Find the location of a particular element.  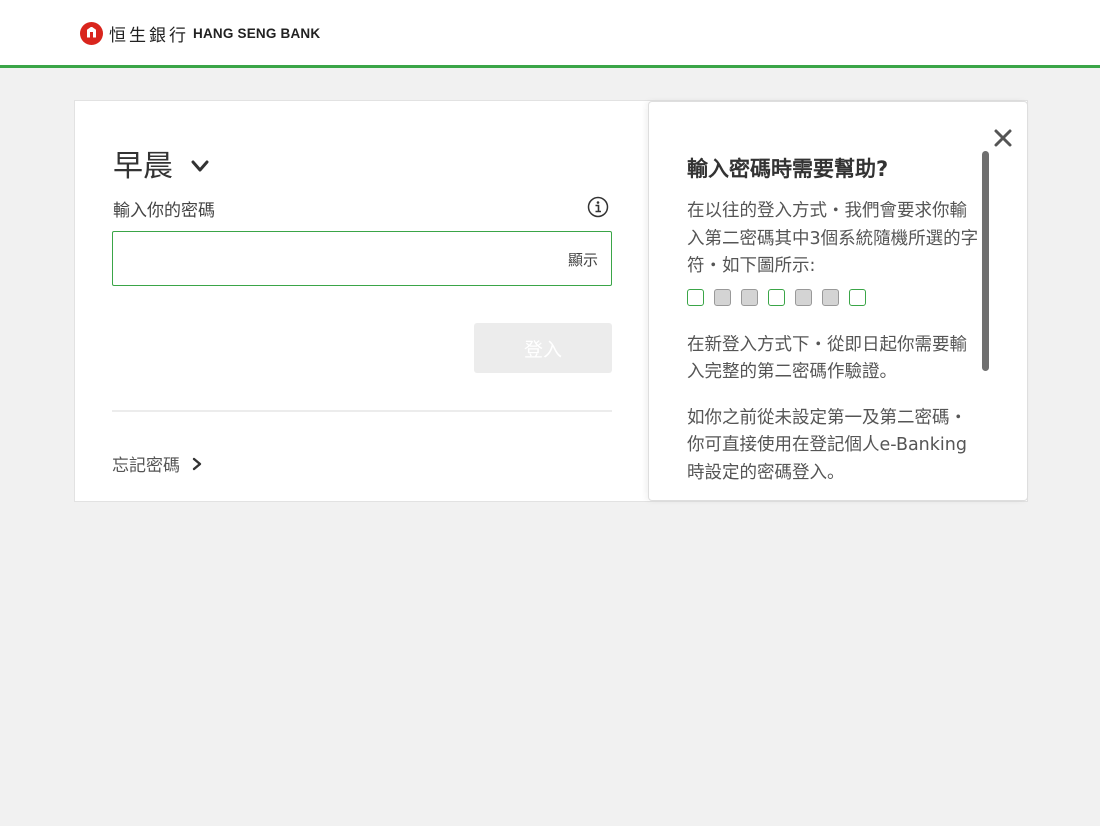

forgot-password-link: 忘記密碼 is located at coordinates (158, 463).